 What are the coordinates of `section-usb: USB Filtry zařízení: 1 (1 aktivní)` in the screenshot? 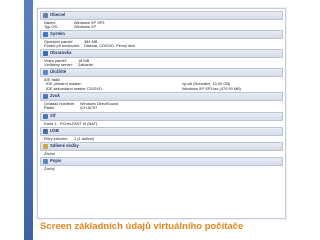 It's located at (161, 134).